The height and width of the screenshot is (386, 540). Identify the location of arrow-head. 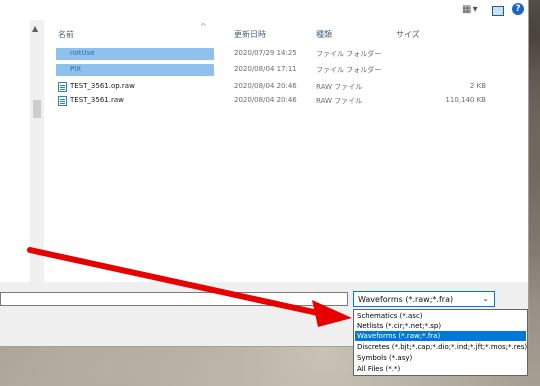
(332, 313).